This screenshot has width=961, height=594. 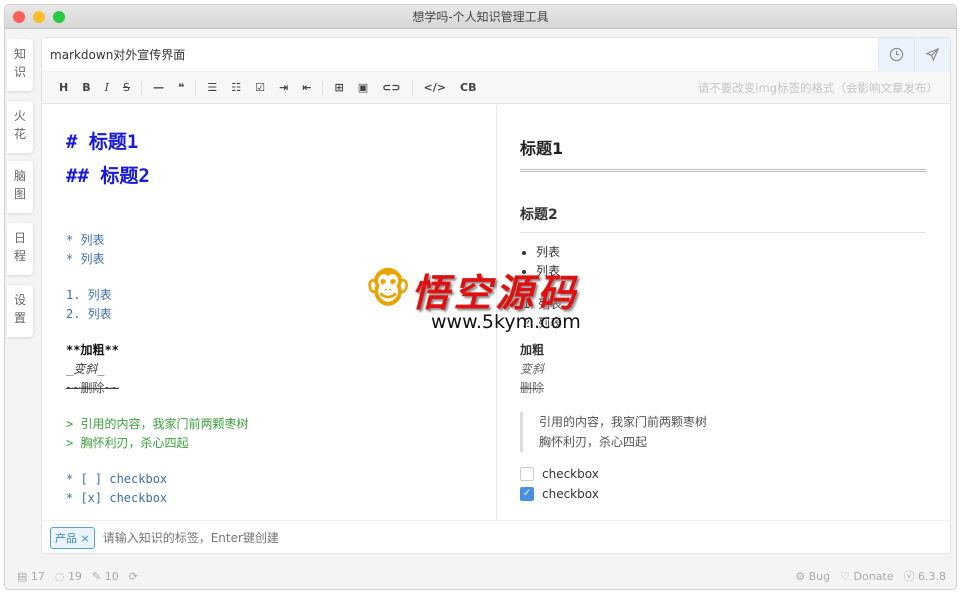 What do you see at coordinates (181, 87) in the screenshot?
I see `quote-button: ❝` at bounding box center [181, 87].